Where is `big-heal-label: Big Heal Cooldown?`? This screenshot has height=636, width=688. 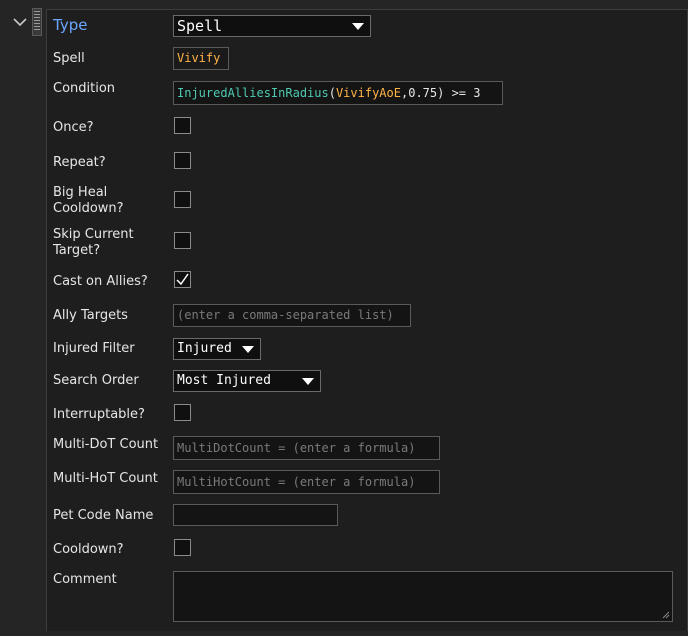 big-heal-label: Big Heal Cooldown? is located at coordinates (88, 200).